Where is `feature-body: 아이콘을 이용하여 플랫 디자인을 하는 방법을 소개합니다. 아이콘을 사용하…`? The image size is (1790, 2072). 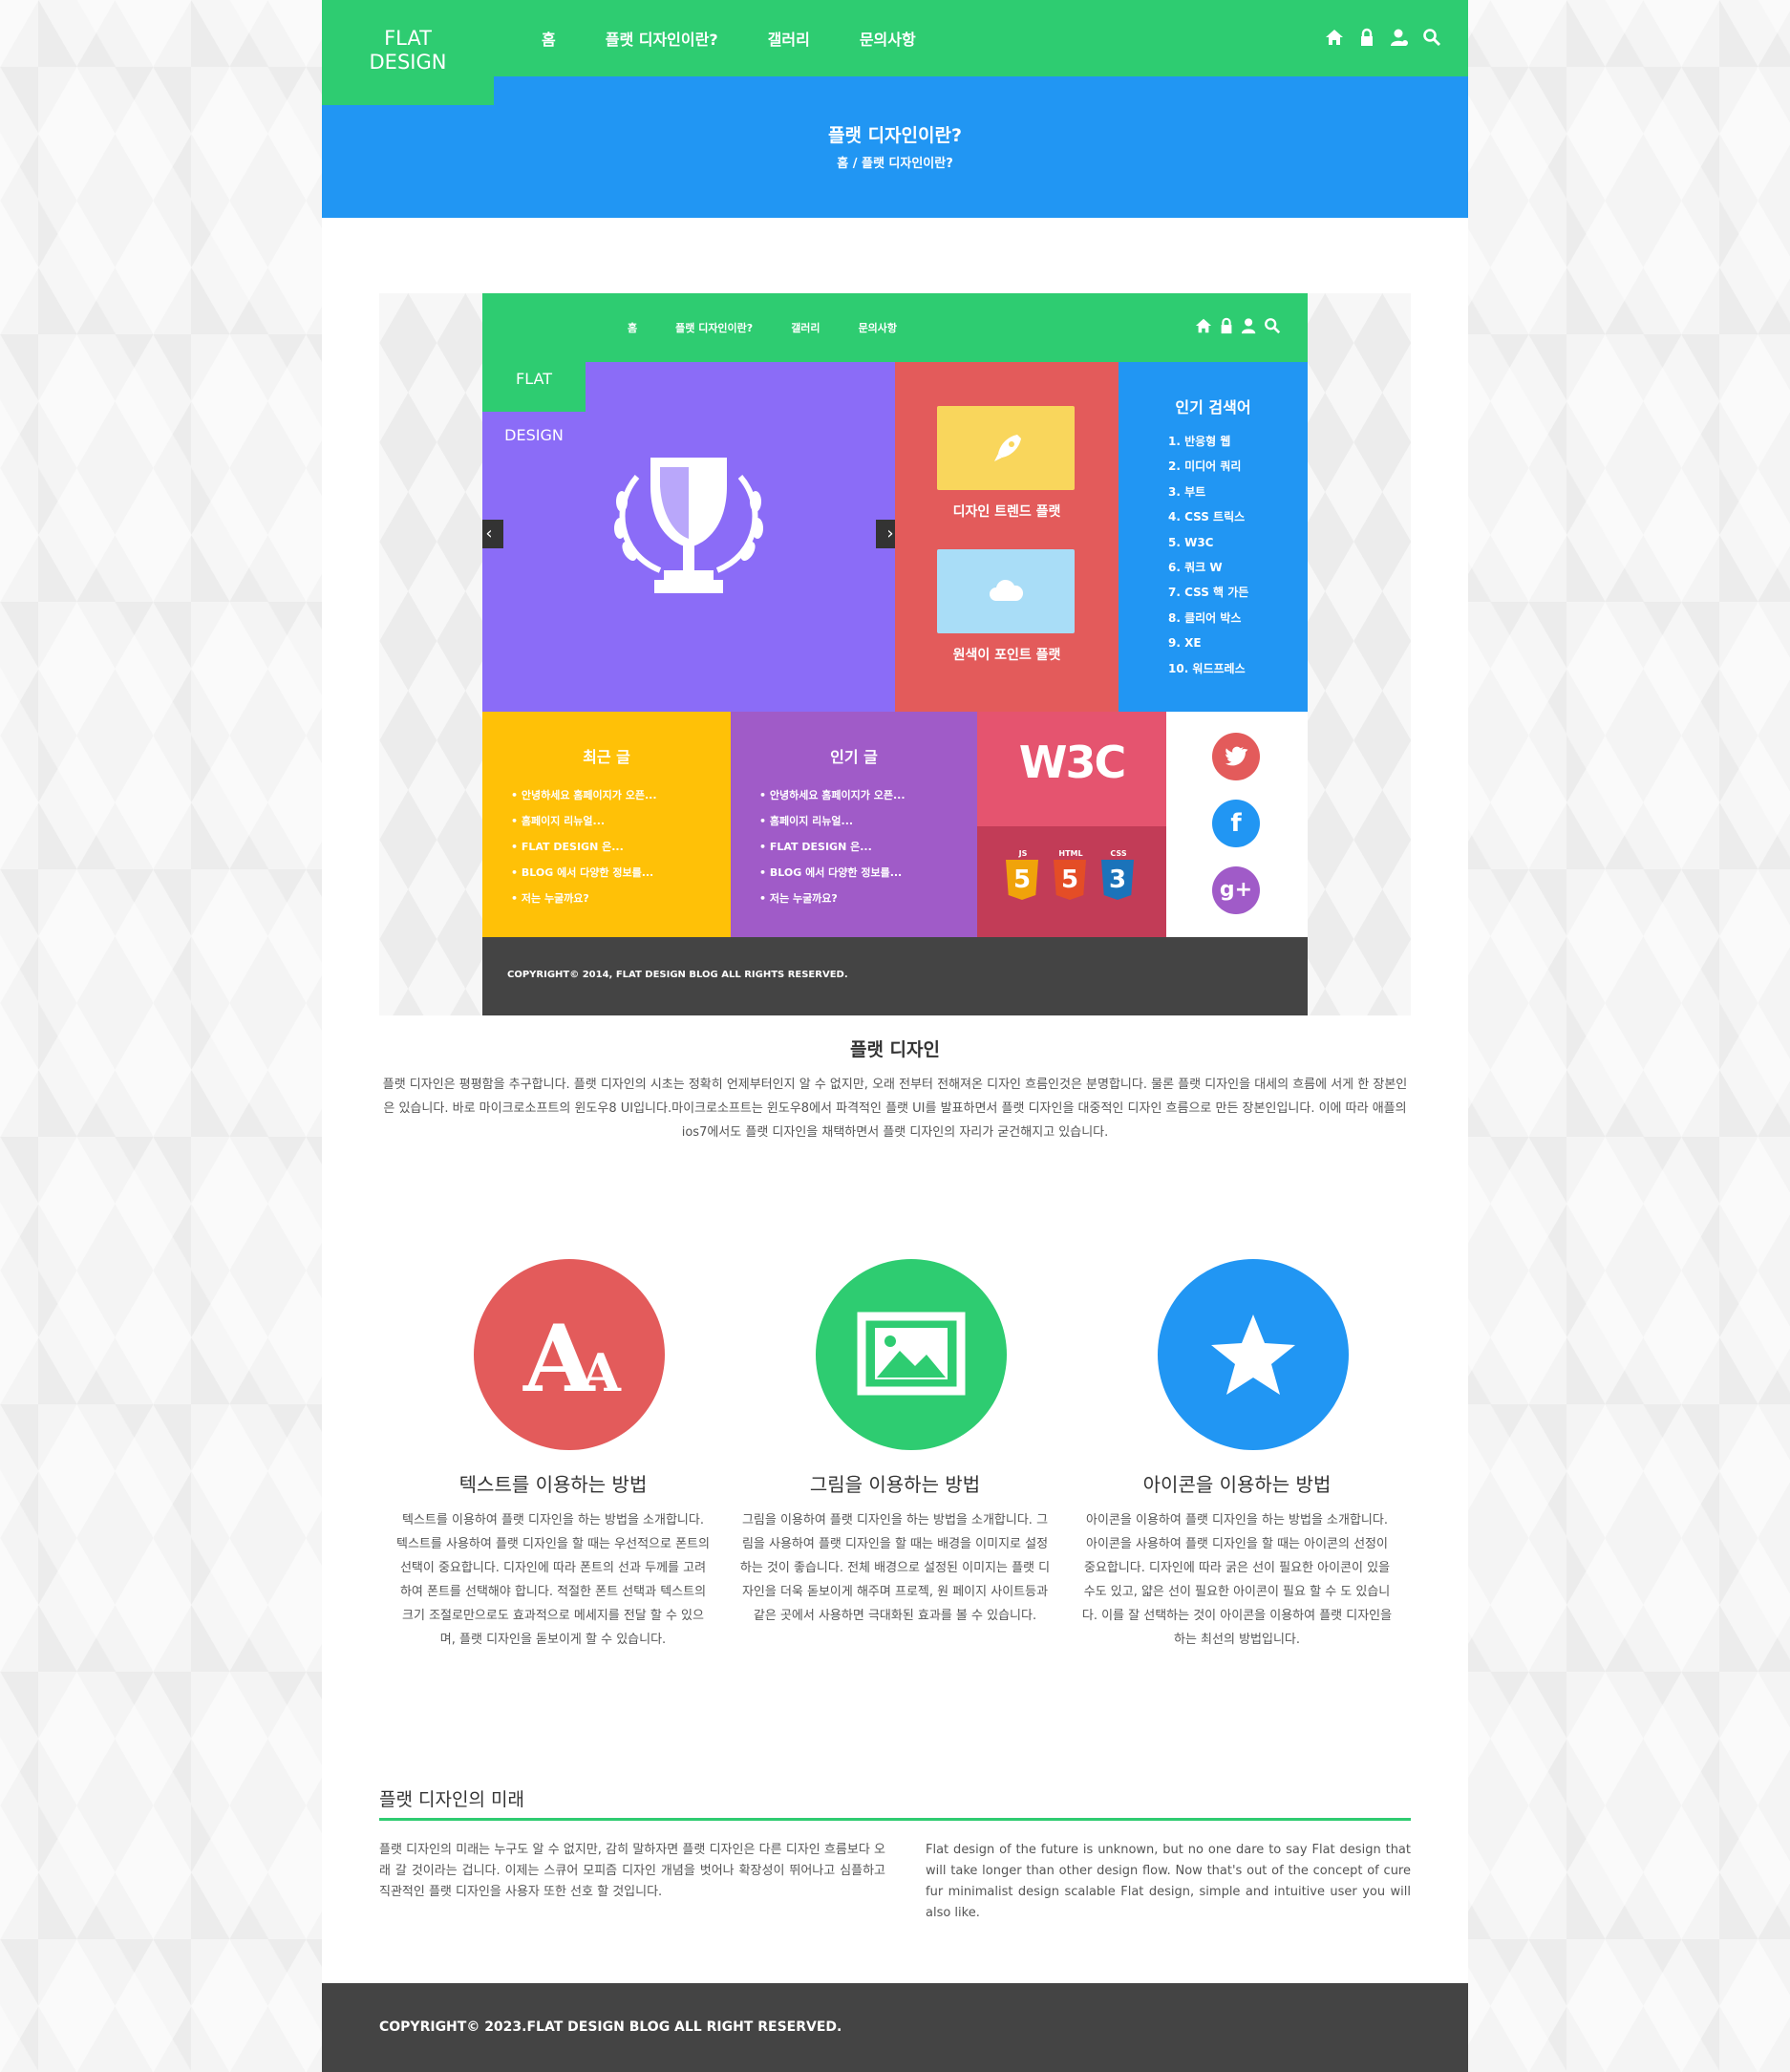 feature-body: 아이콘을 이용하여 플랫 디자인을 하는 방법을 소개합니다. 아이콘을 사용하… is located at coordinates (1237, 1580).